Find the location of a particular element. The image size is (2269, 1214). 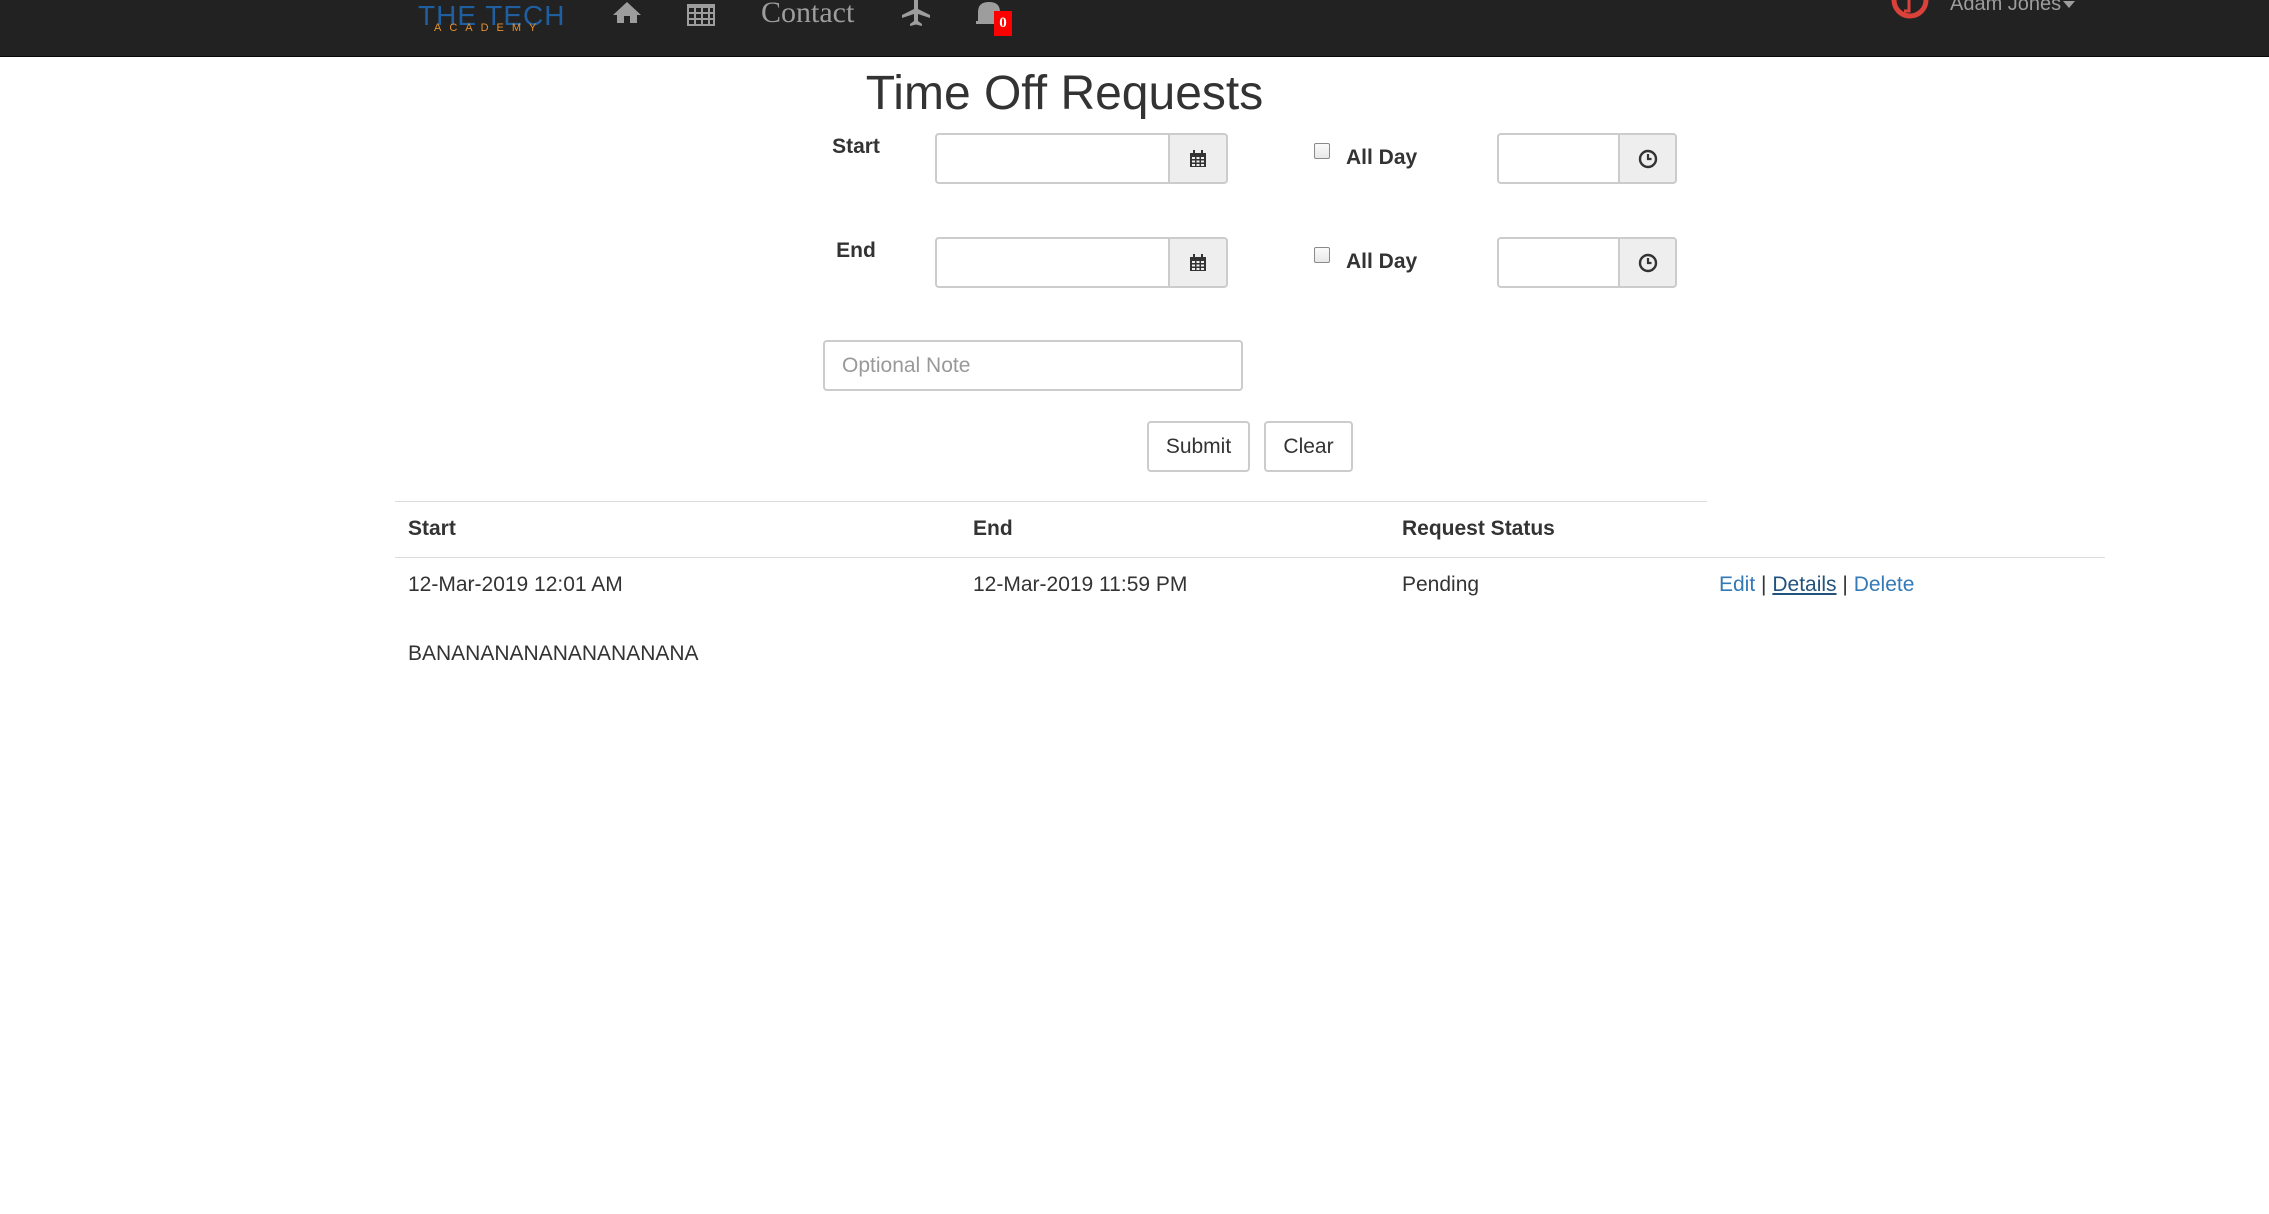

start-time-group is located at coordinates (1587, 158).